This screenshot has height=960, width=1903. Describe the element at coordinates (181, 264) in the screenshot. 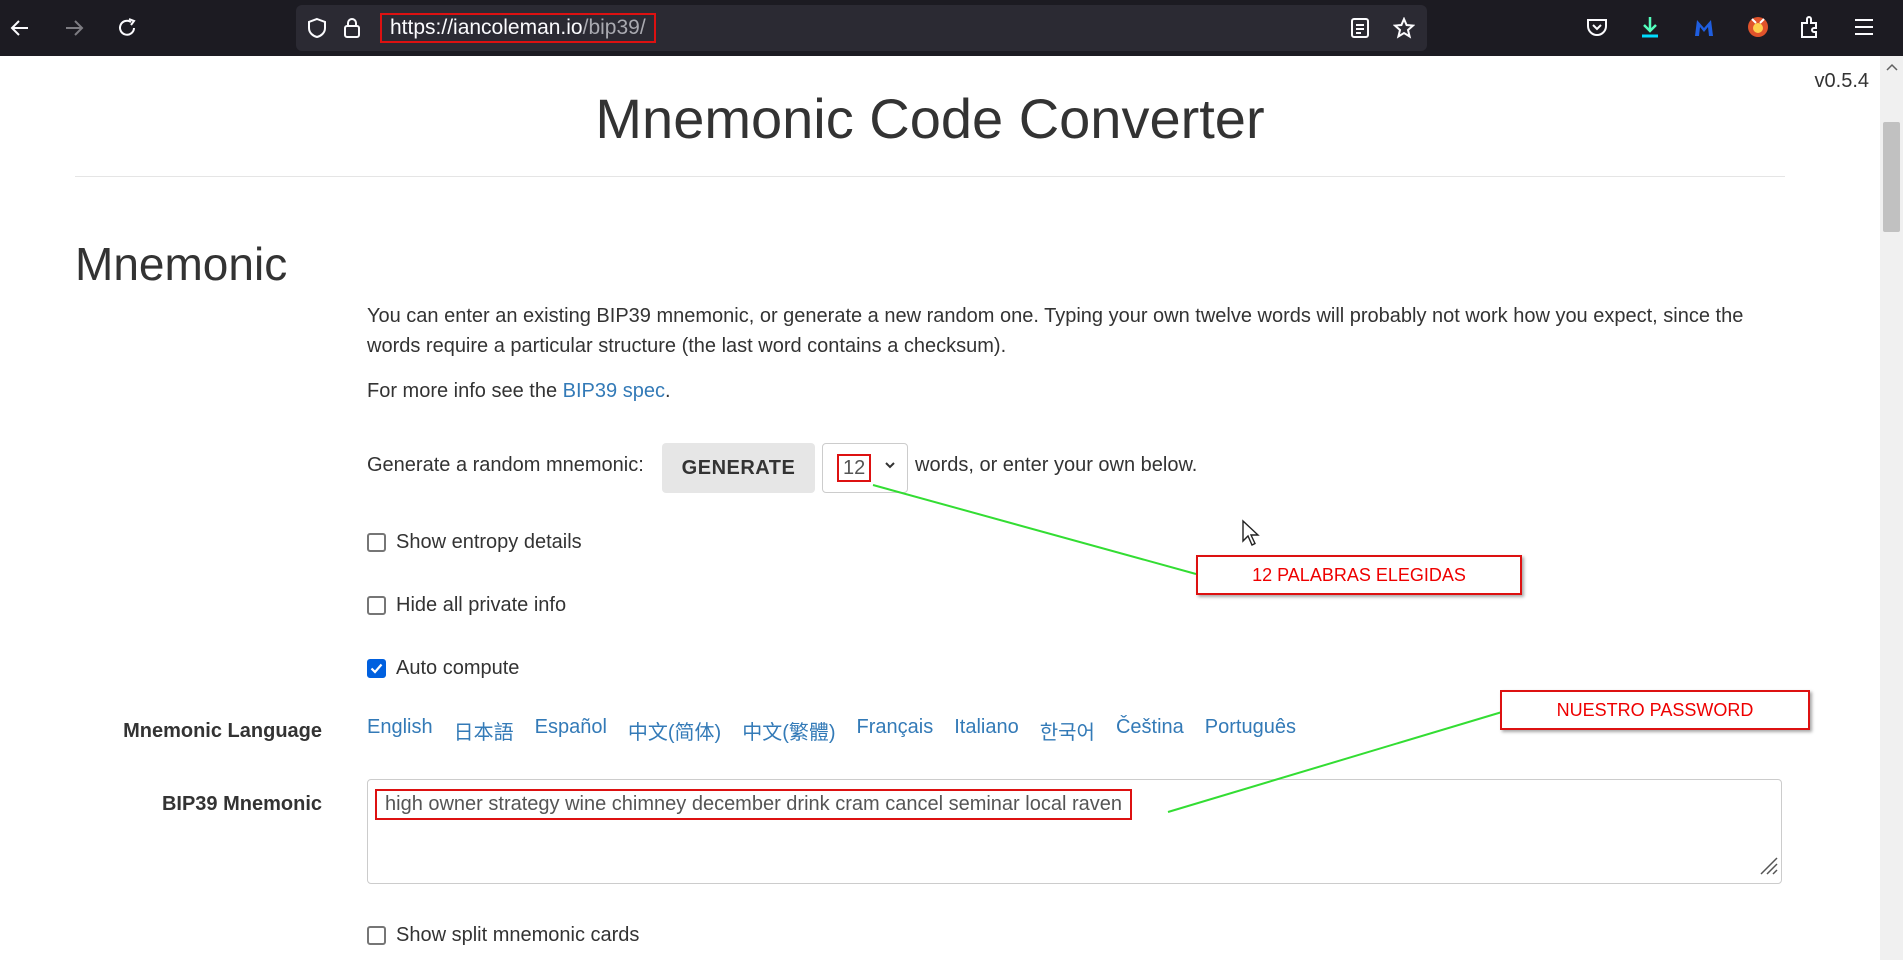

I see `section-title: Mnemonic` at that location.